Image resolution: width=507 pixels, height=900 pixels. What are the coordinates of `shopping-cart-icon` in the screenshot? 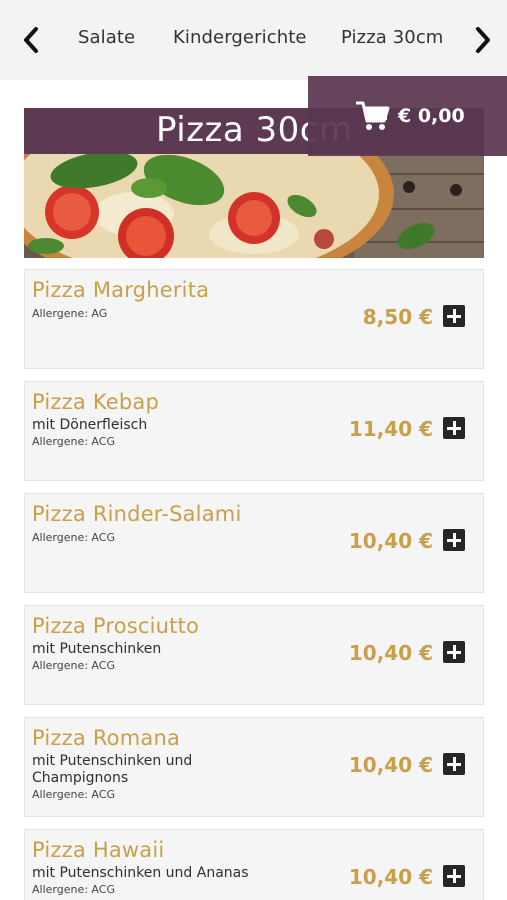 It's located at (373, 115).